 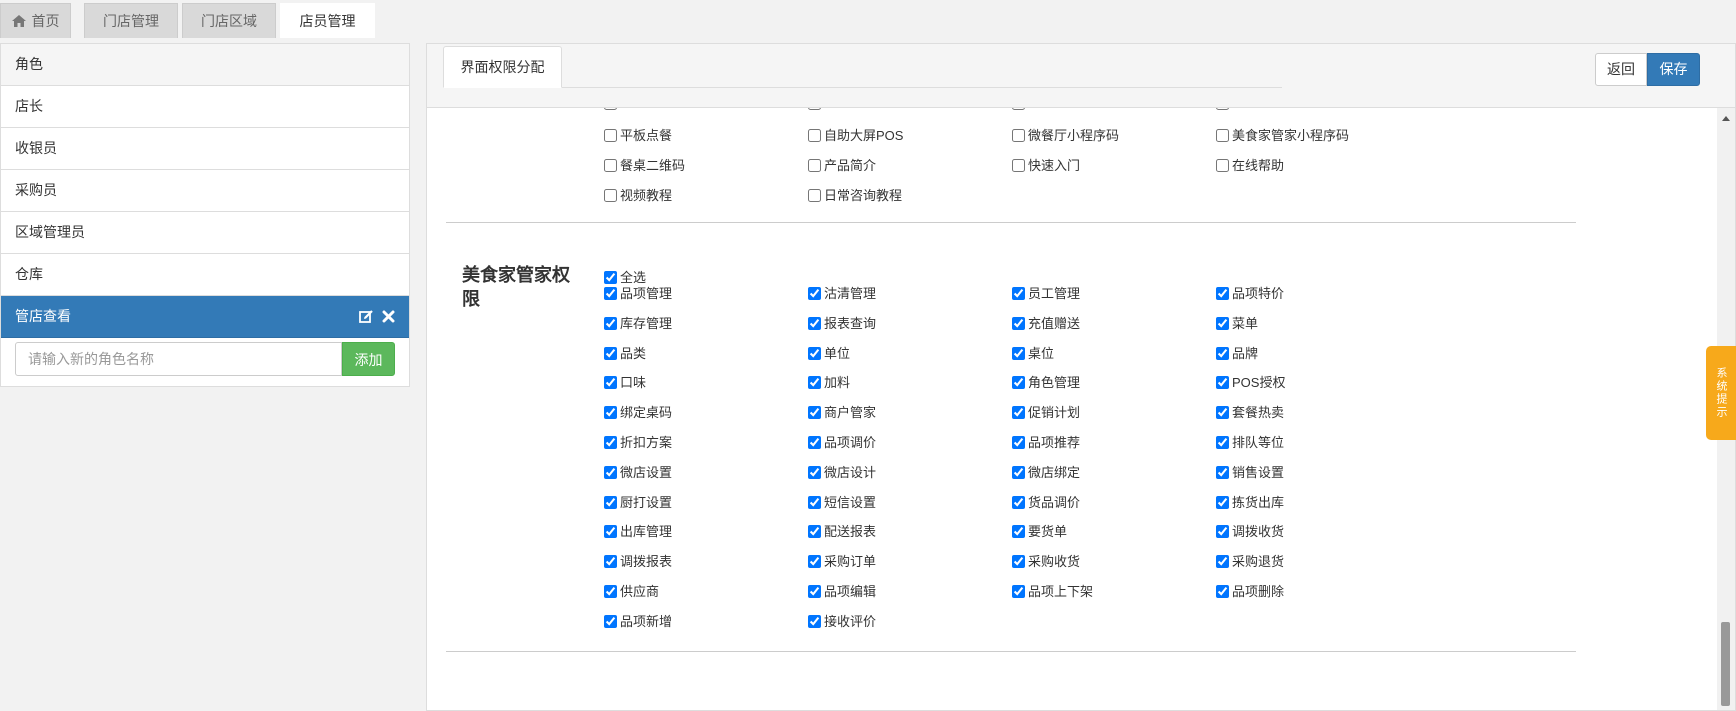 I want to click on permission-checkbox: 在线帮助, so click(x=1250, y=166).